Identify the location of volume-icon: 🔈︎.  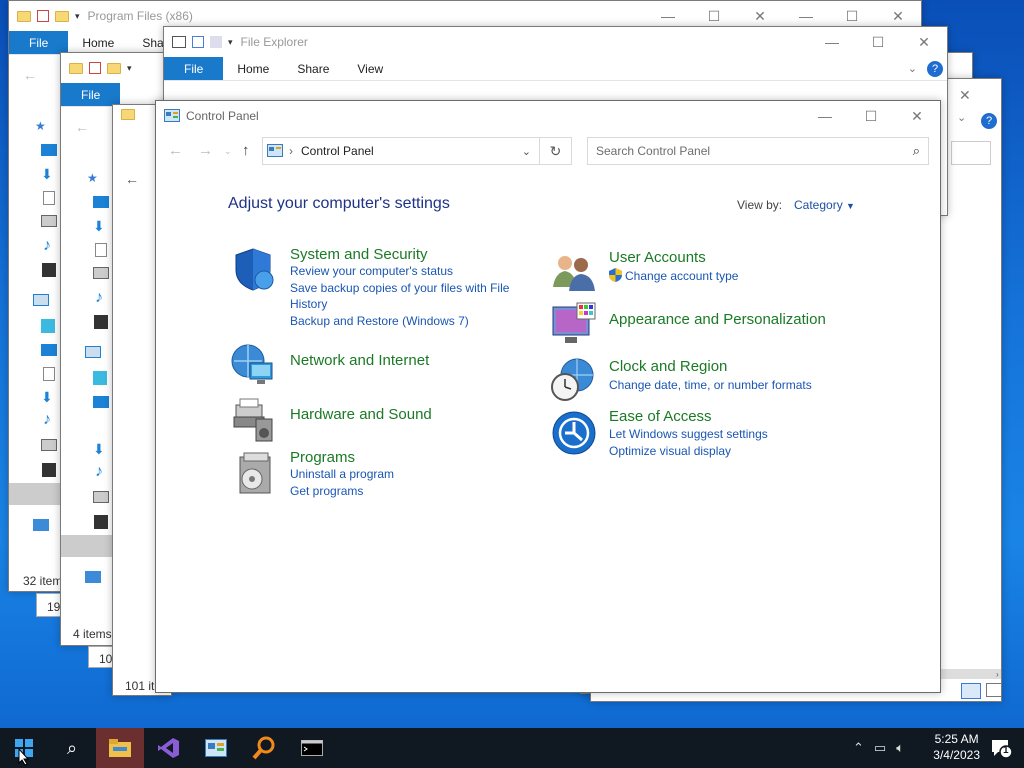
(900, 748).